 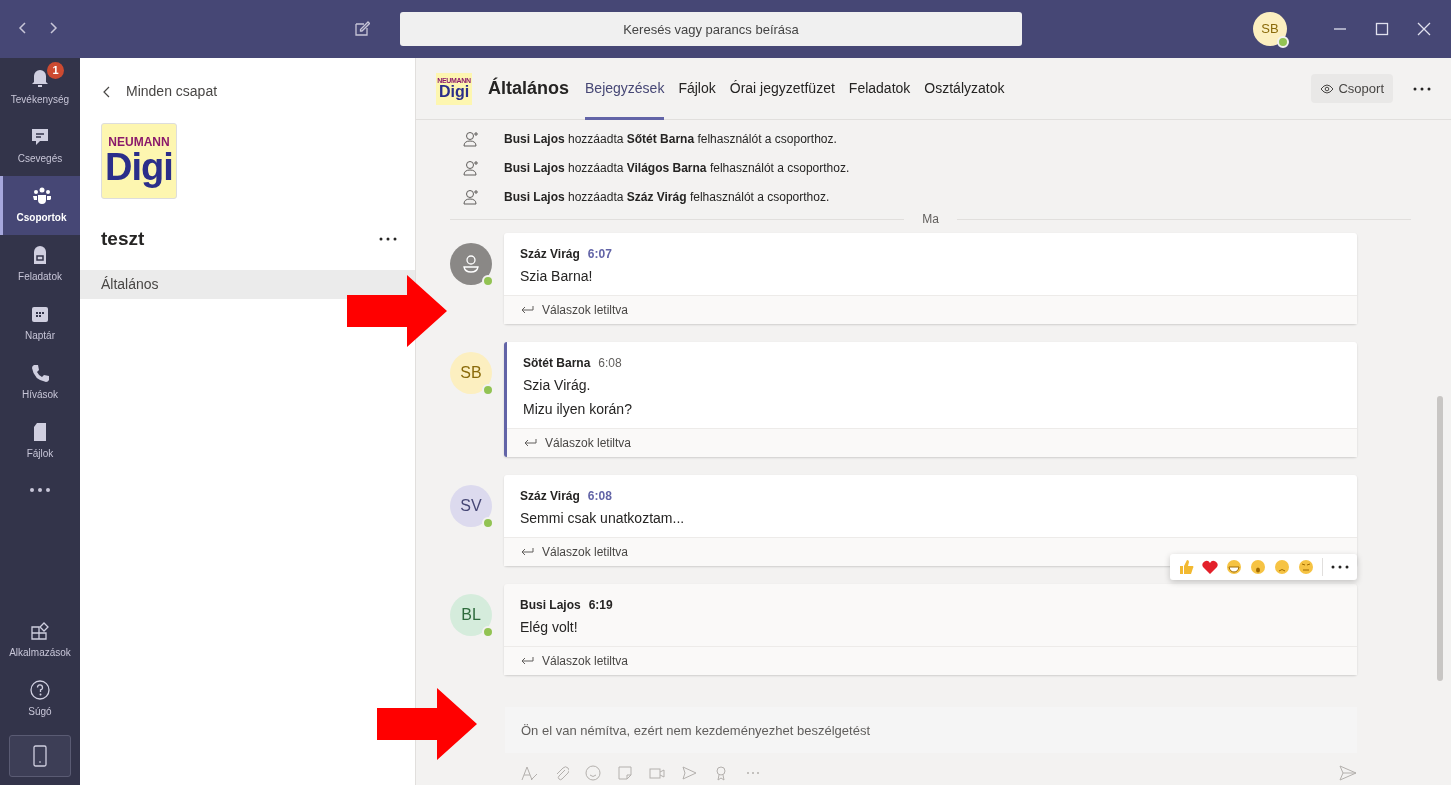 What do you see at coordinates (625, 88) in the screenshot?
I see `tab: Bejegyzések` at bounding box center [625, 88].